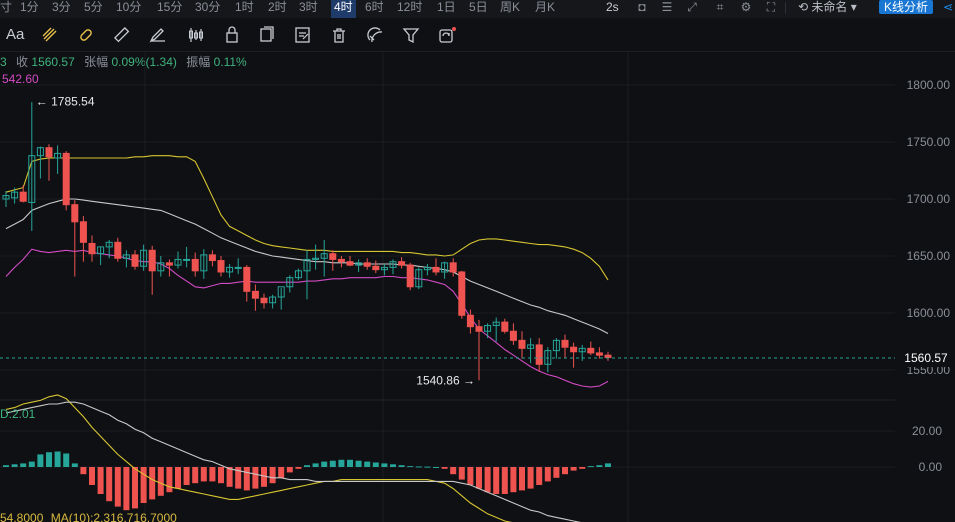 Image resolution: width=955 pixels, height=522 pixels. I want to click on current-price-tag: 1560.57, so click(926, 357).